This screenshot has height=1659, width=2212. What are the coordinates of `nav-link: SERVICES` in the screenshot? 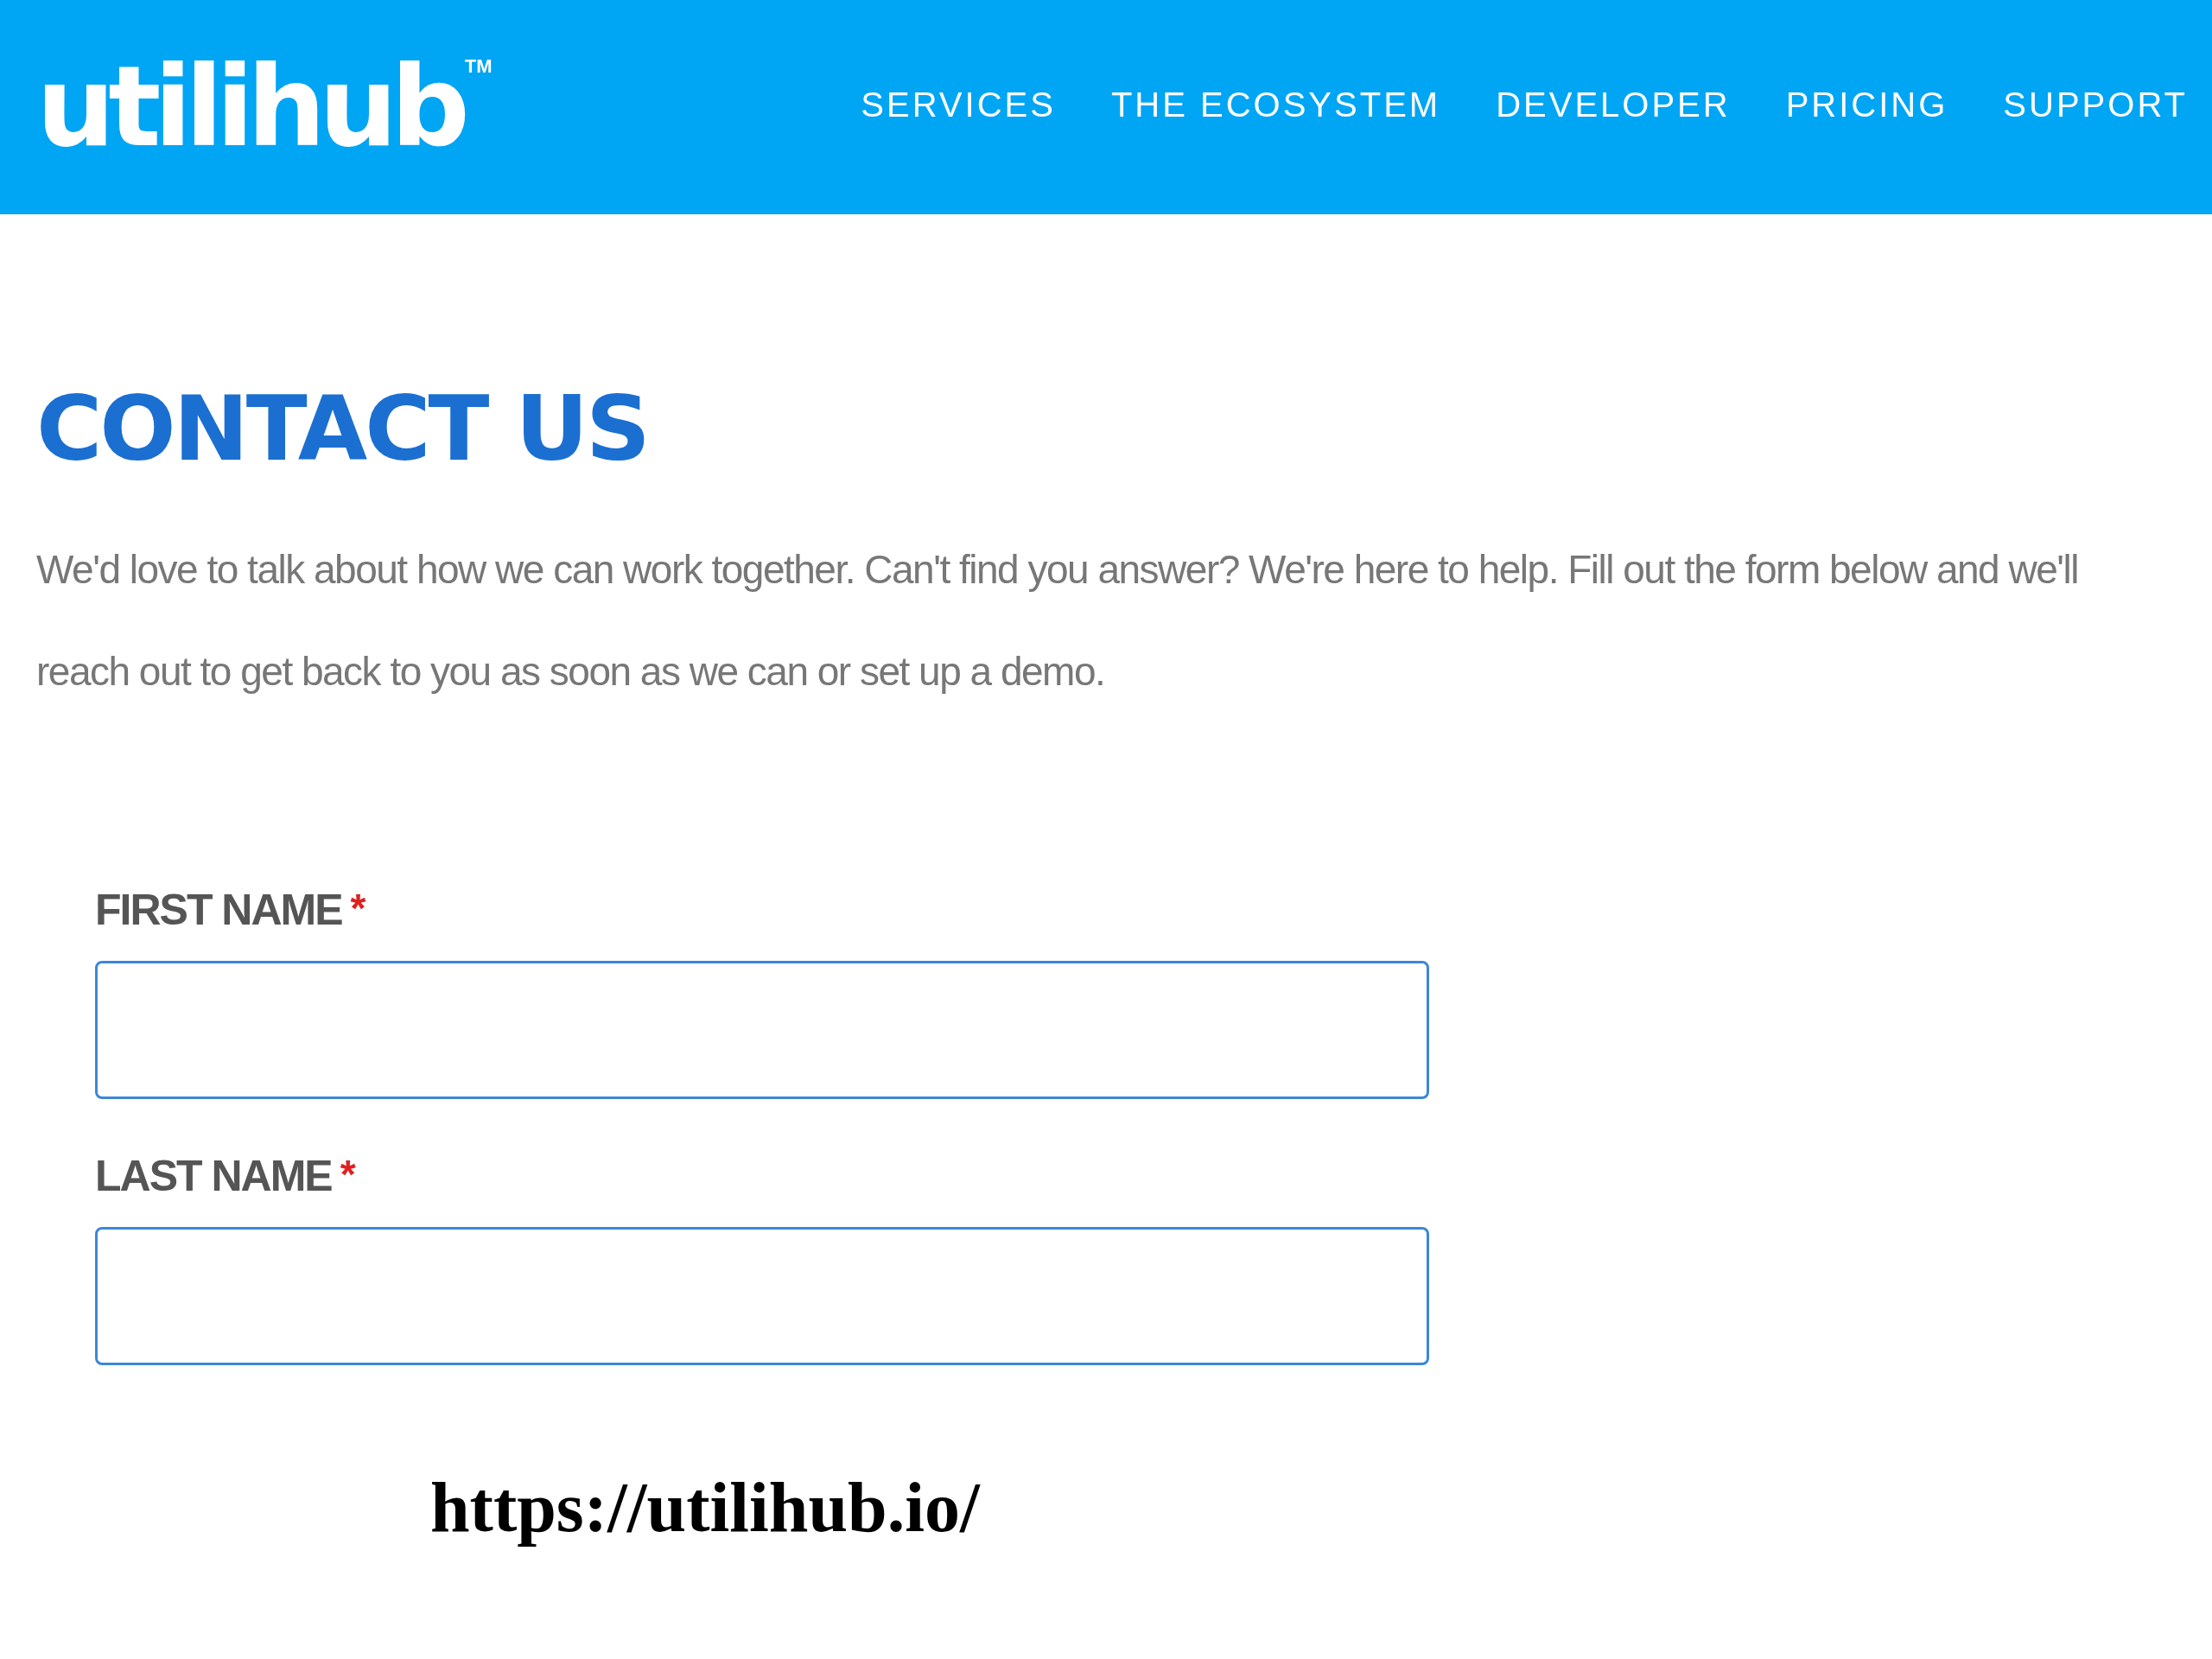 It's located at (959, 104).